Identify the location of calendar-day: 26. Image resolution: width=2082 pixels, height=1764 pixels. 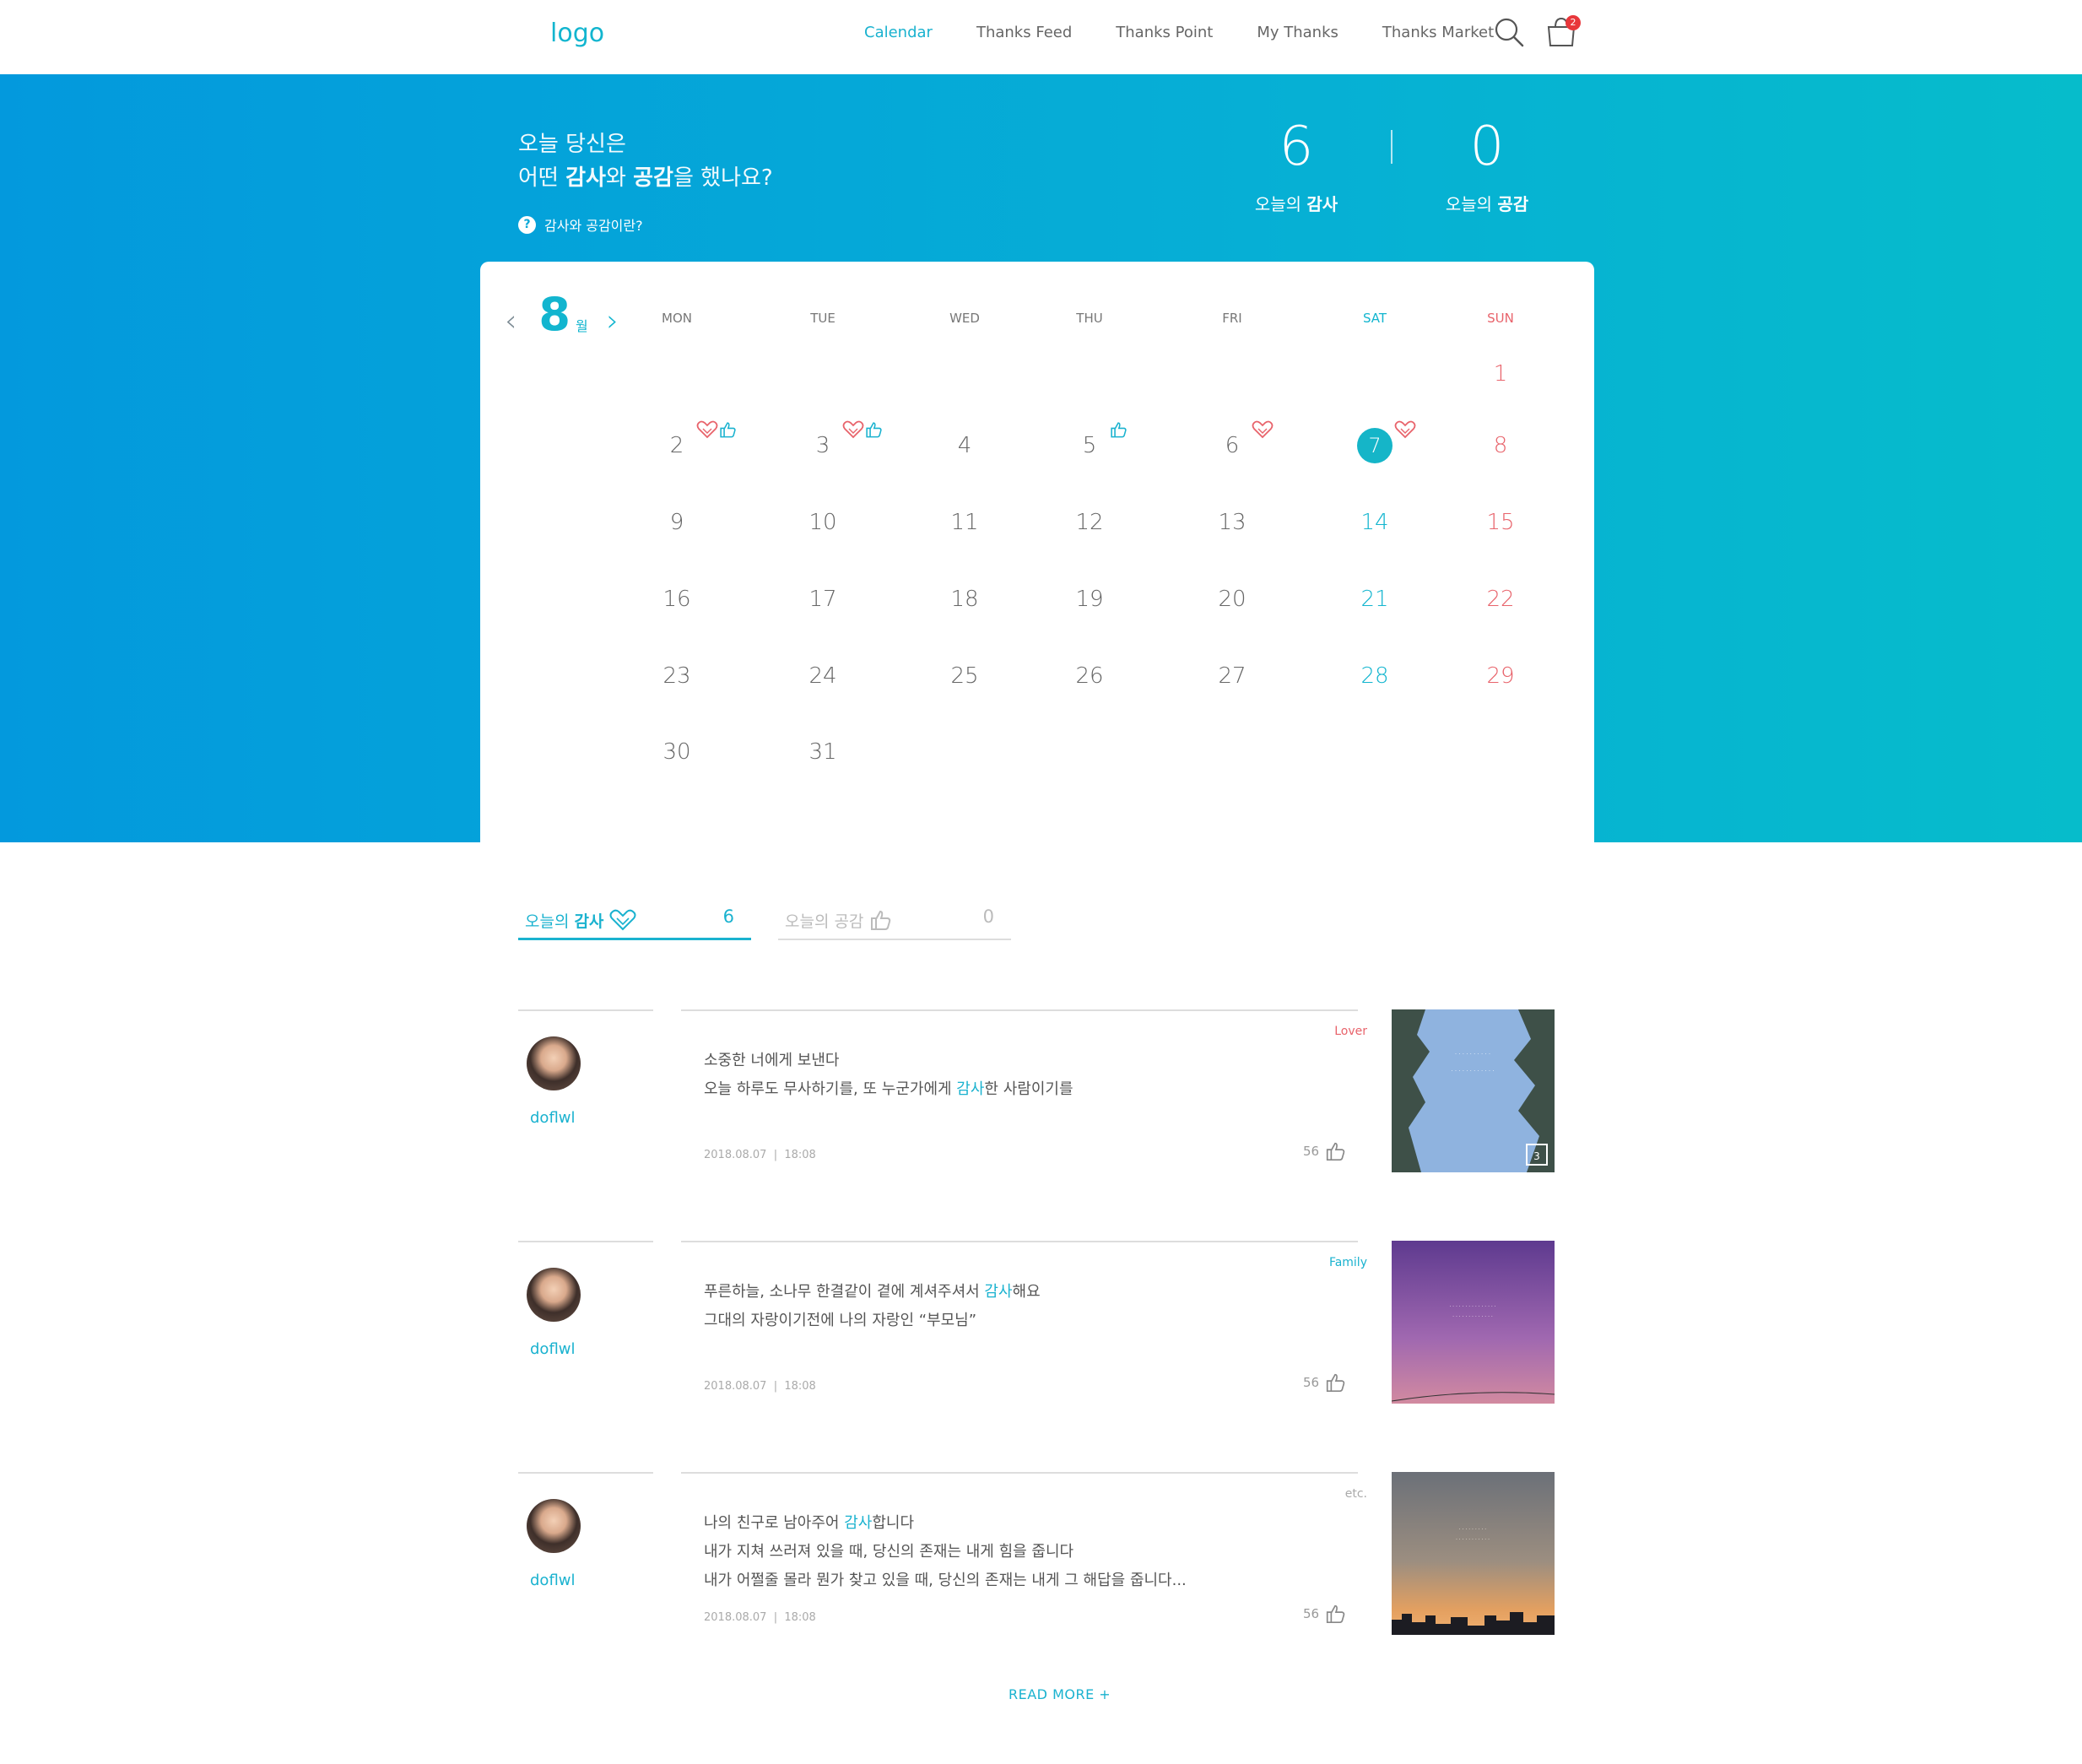
(1089, 676).